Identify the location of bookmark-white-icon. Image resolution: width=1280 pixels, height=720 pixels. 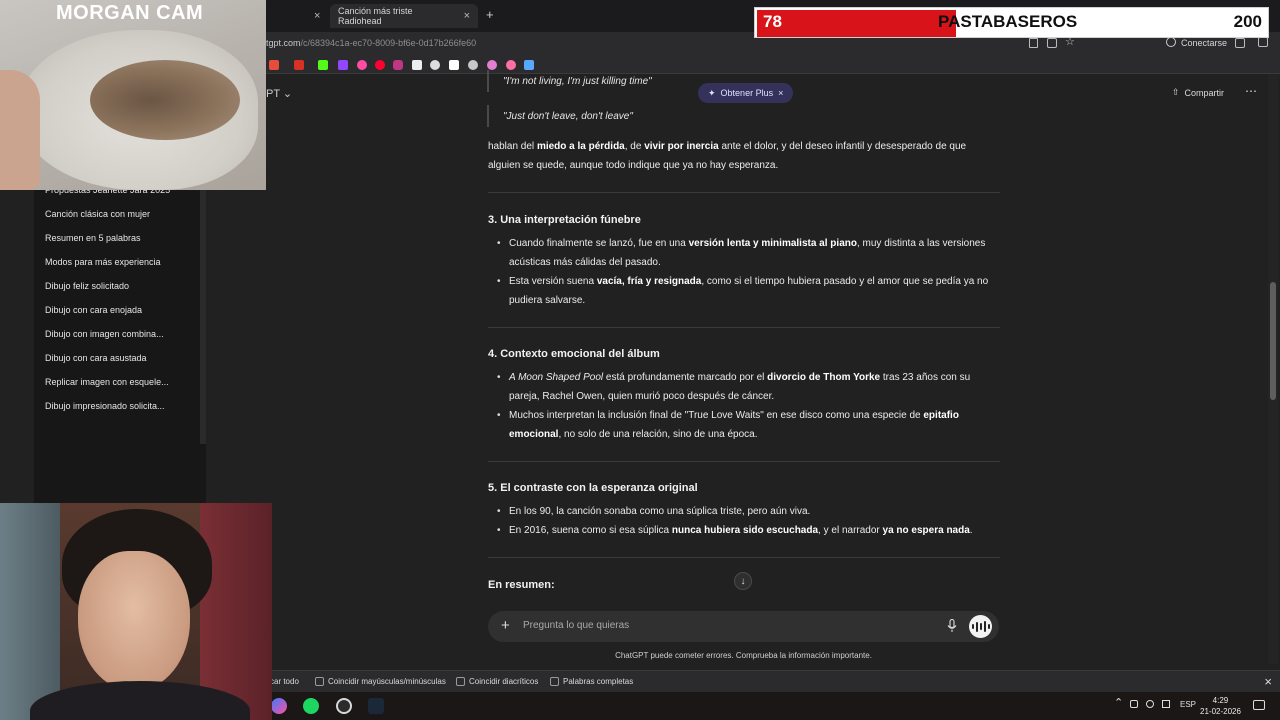
(435, 65).